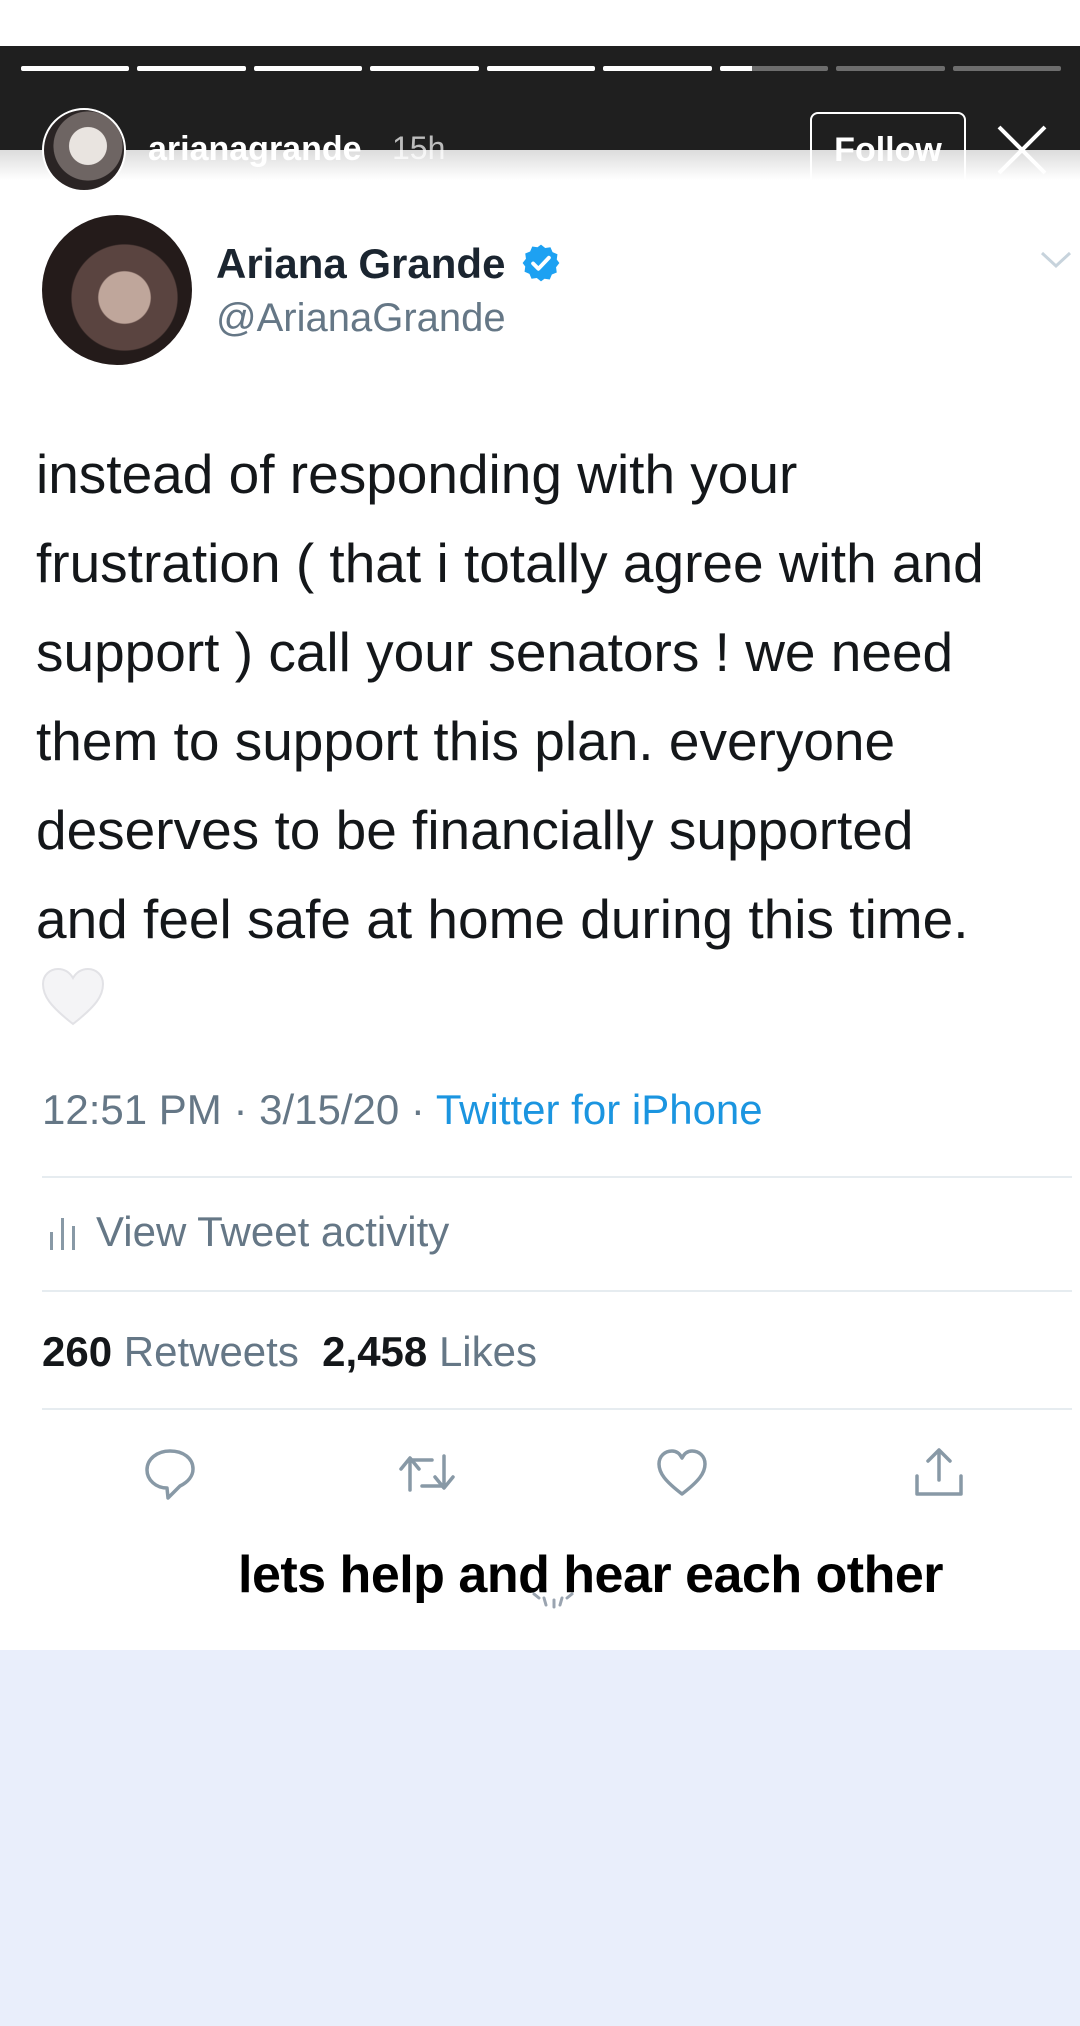 This screenshot has height=2026, width=1080. Describe the element at coordinates (273, 1231) in the screenshot. I see `view-tweet-activity-label: View Tweet activity` at that location.